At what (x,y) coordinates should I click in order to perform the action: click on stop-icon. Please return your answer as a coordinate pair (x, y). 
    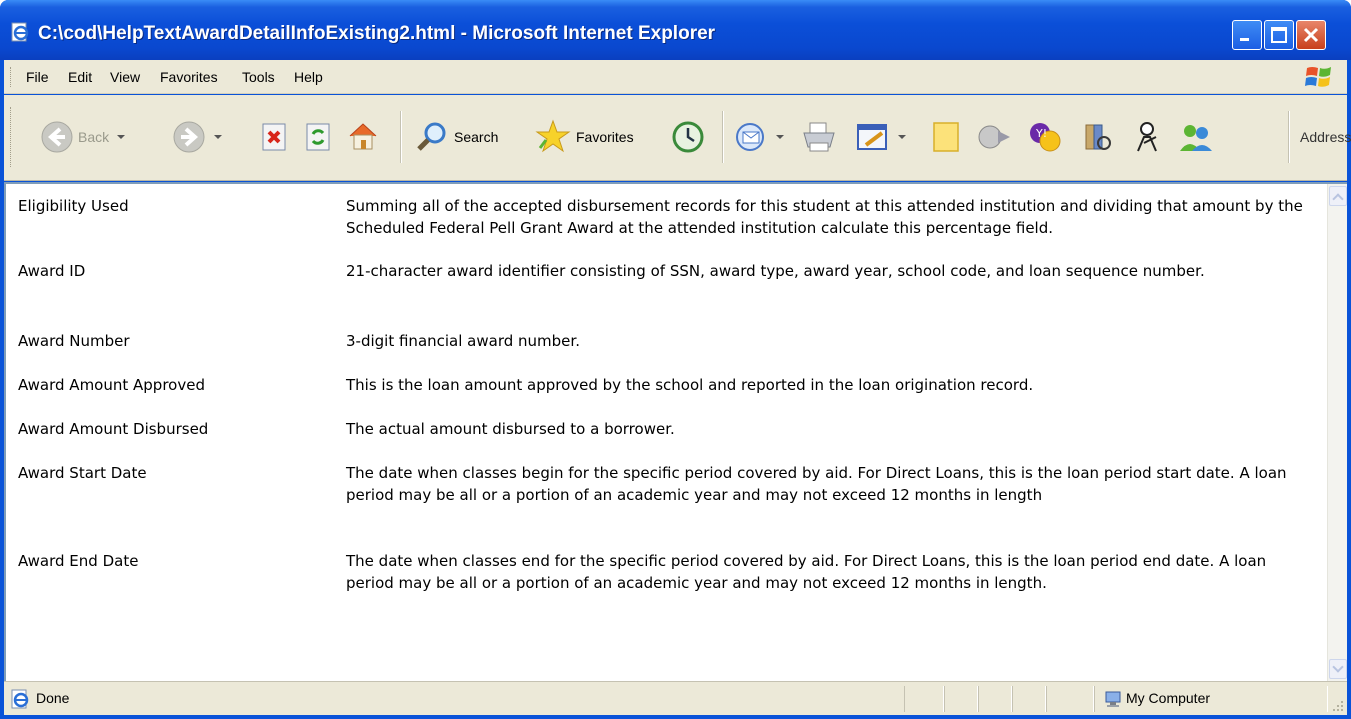
    Looking at the image, I should click on (274, 137).